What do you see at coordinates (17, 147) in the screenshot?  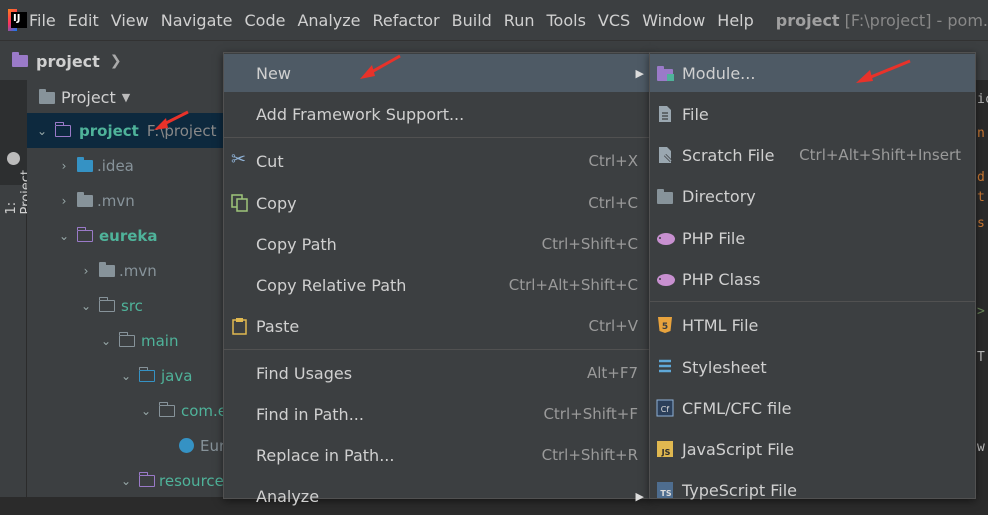 I see `tool-tab-project: 1: Project` at bounding box center [17, 147].